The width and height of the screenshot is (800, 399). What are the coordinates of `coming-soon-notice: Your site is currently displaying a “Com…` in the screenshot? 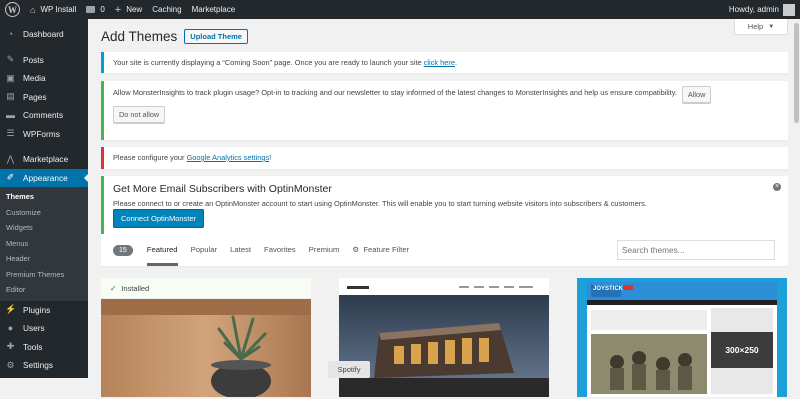 It's located at (444, 62).